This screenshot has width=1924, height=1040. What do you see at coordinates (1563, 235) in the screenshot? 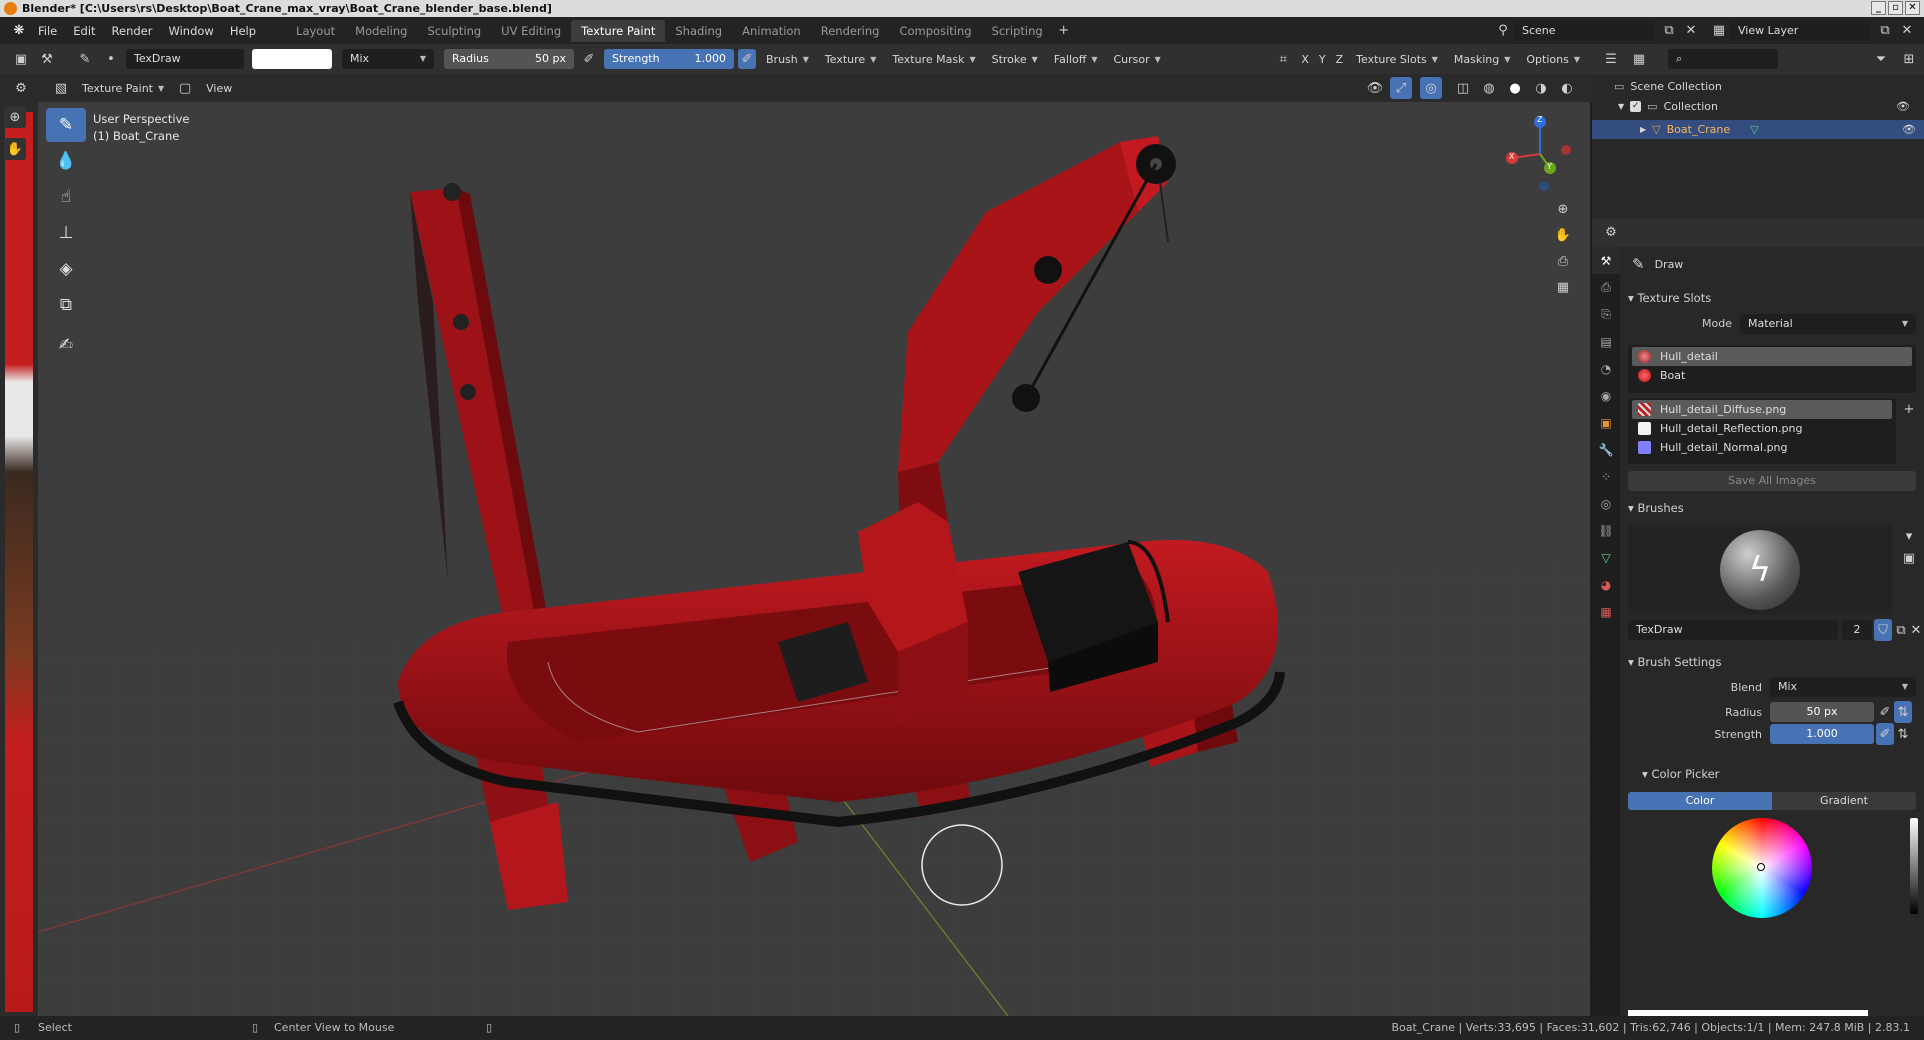
I see `pan-hand-icon: ✋` at bounding box center [1563, 235].